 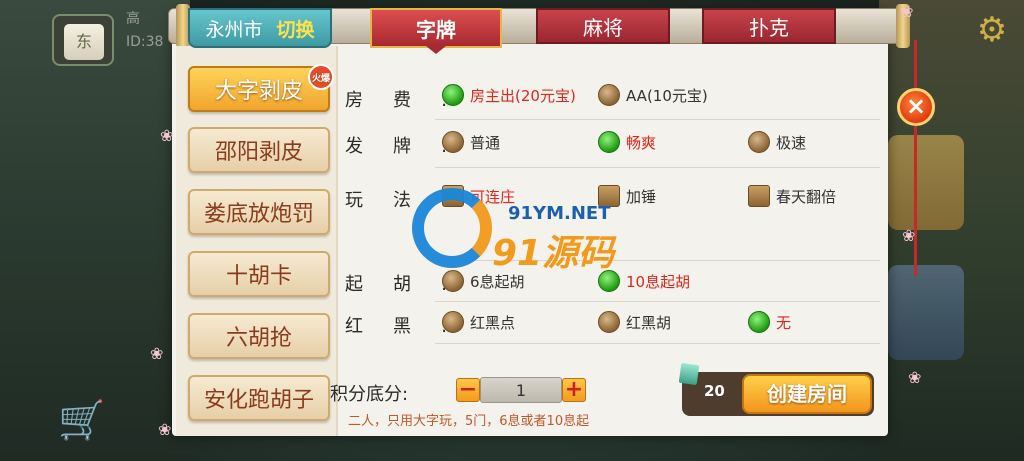 I want to click on deal-option-smooth: 畅爽, so click(x=627, y=142).